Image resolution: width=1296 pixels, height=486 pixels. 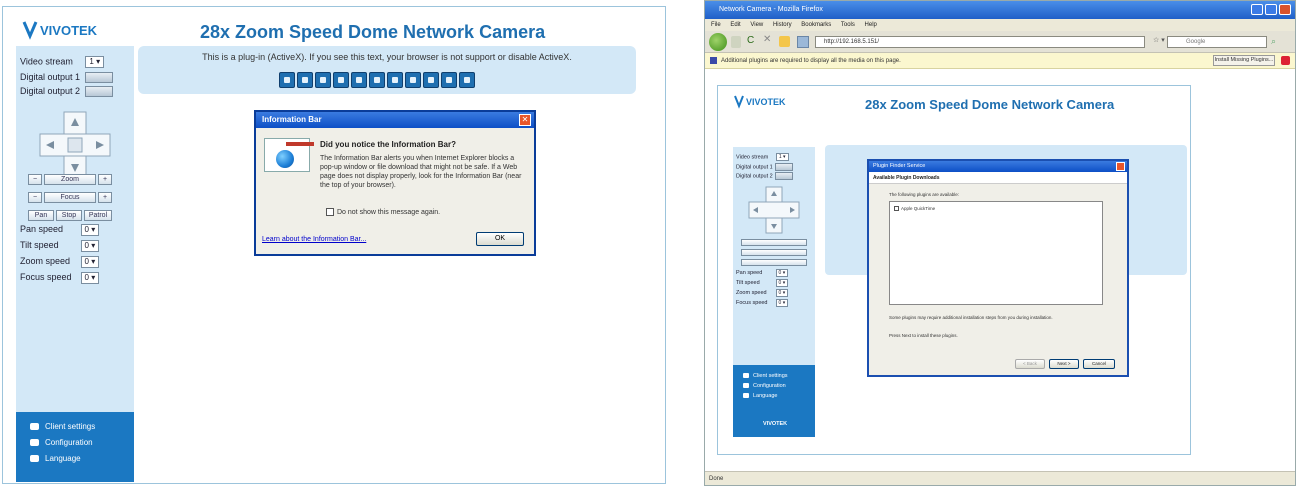 What do you see at coordinates (105, 197) in the screenshot?
I see `focus-far-button: +` at bounding box center [105, 197].